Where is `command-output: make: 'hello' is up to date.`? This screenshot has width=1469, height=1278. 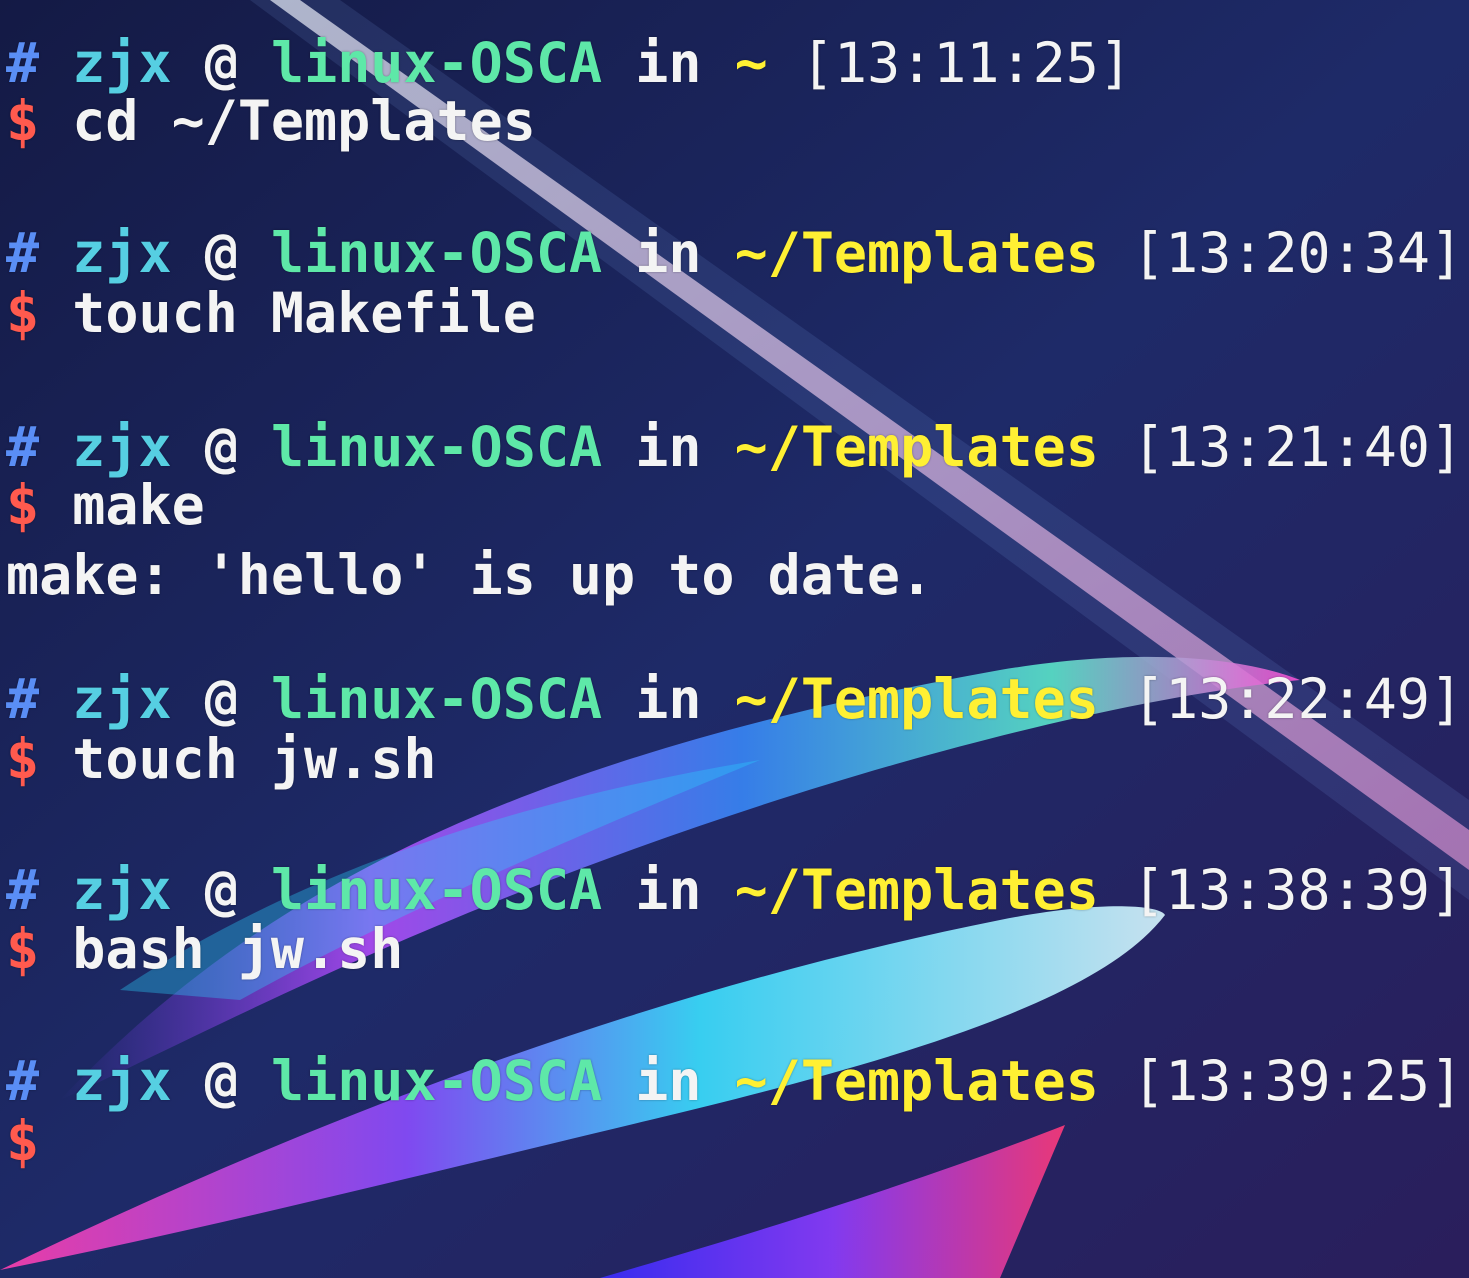 command-output: make: 'hello' is up to date. is located at coordinates (470, 575).